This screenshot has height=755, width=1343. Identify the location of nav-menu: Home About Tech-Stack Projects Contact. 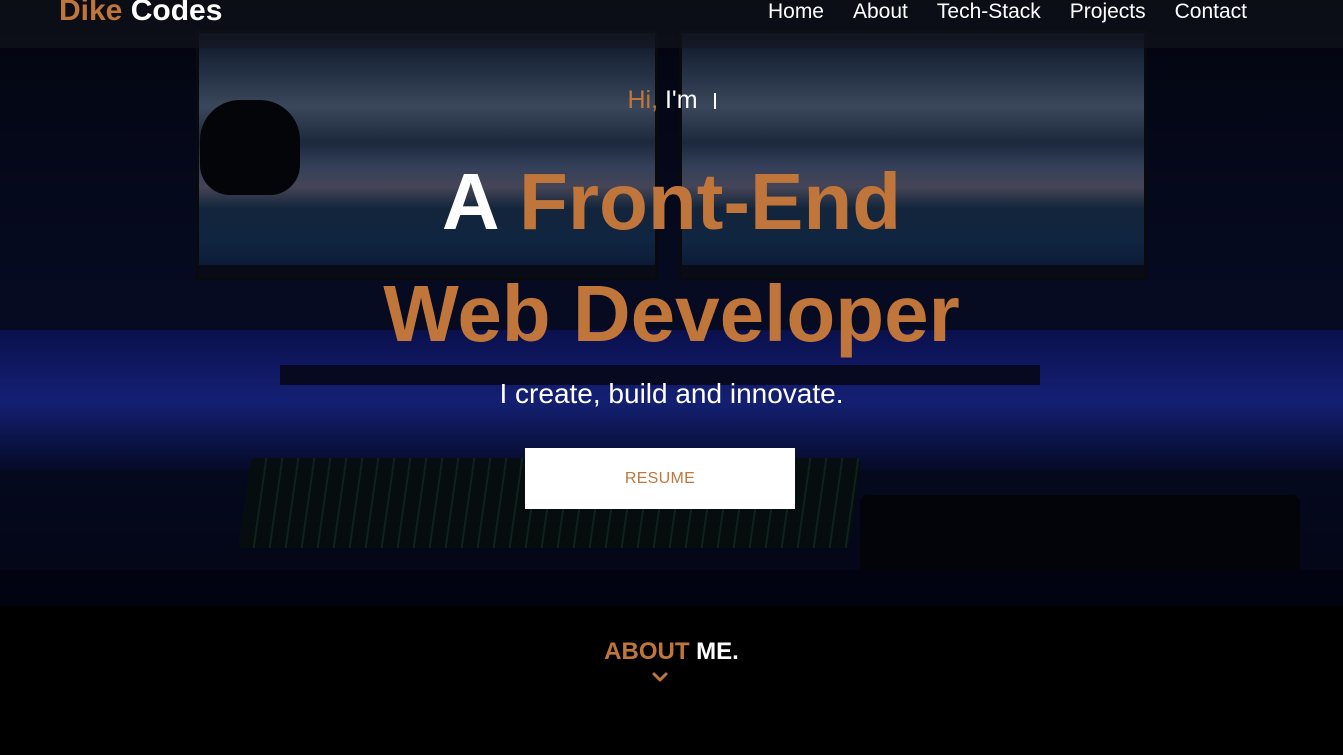
(1007, 12).